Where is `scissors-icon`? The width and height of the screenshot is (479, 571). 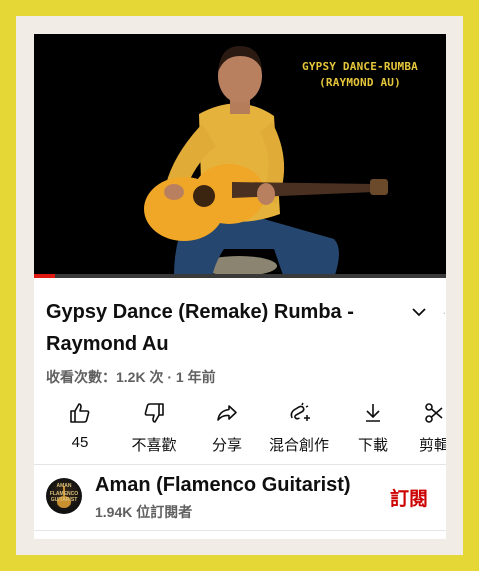
scissors-icon is located at coordinates (434, 413).